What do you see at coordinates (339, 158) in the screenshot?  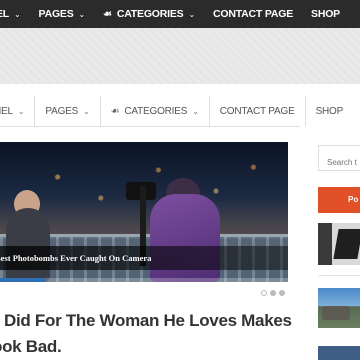 I see `search-input` at bounding box center [339, 158].